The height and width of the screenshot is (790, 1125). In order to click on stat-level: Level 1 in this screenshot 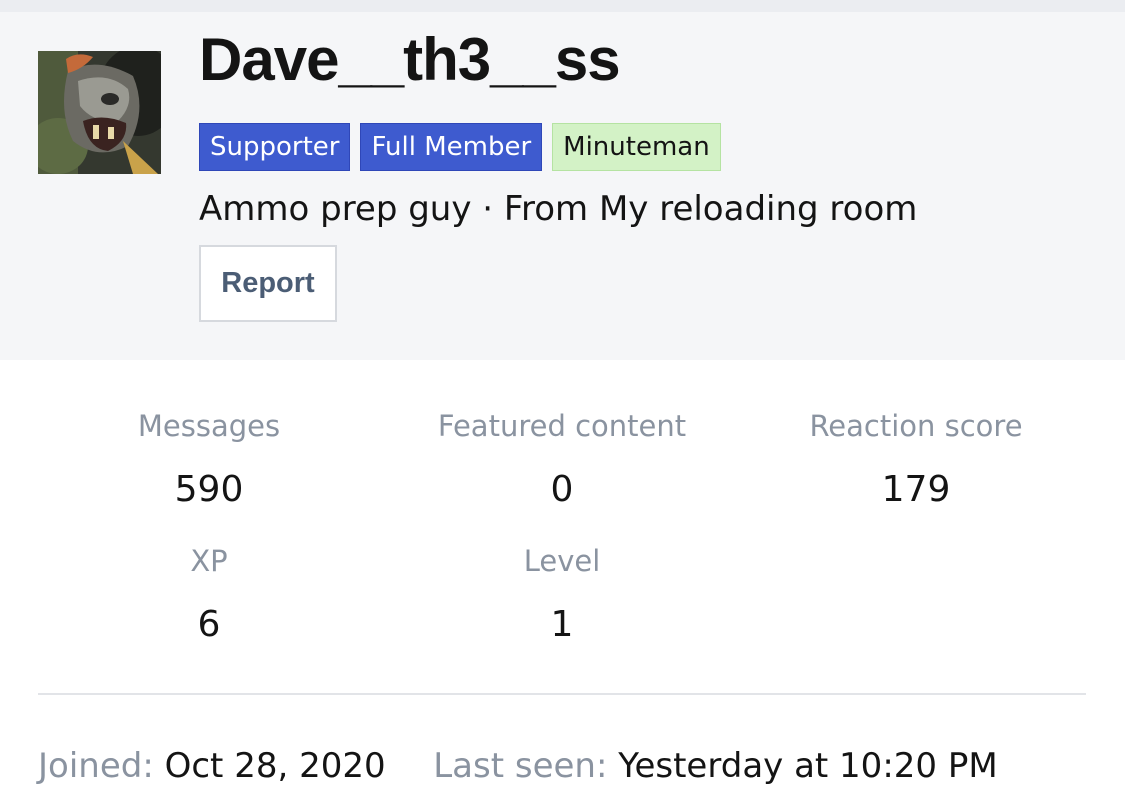, I will do `click(562, 595)`.